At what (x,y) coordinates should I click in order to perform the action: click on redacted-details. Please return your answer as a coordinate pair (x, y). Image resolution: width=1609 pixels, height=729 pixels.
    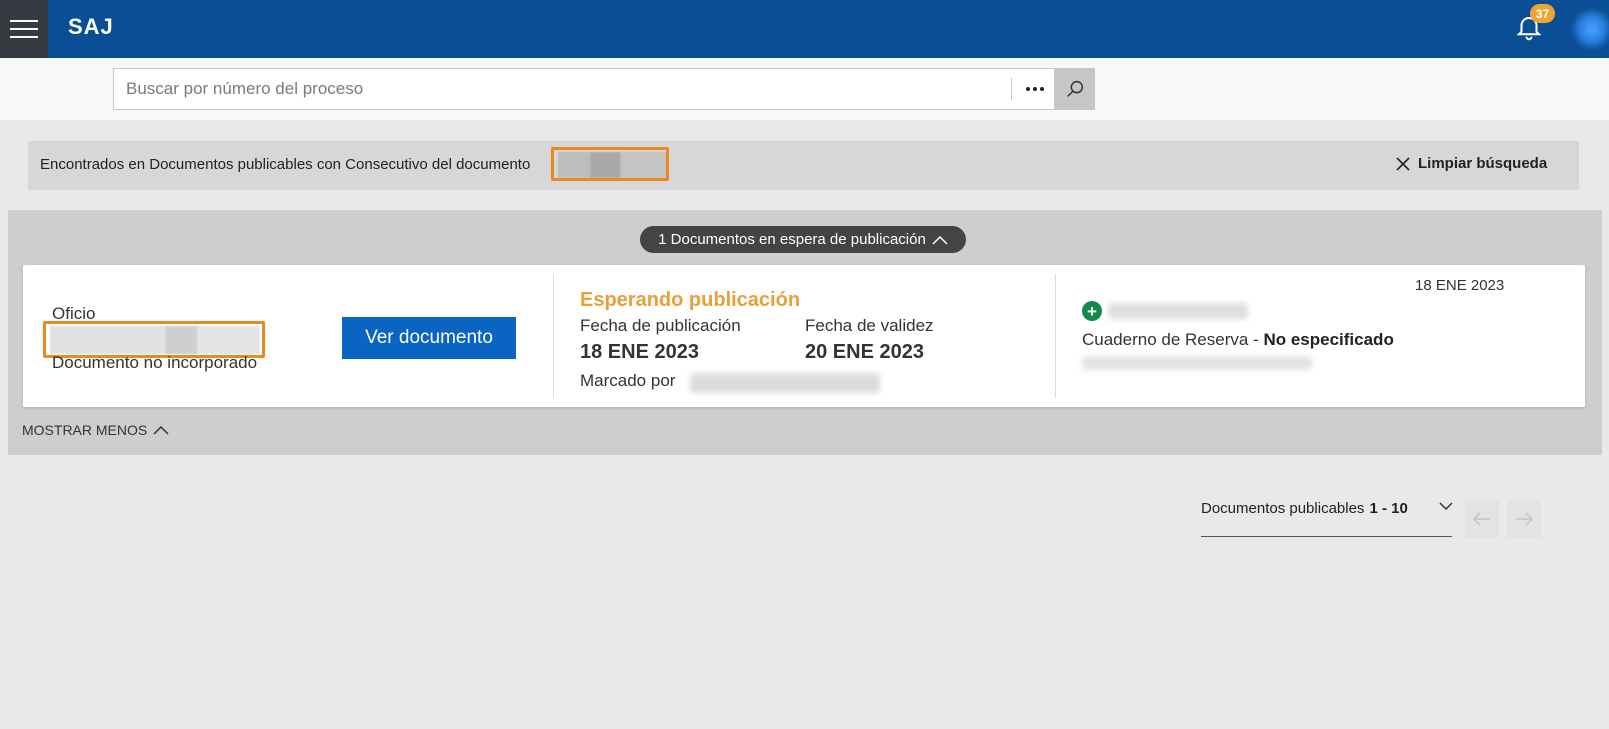
    Looking at the image, I should click on (1197, 363).